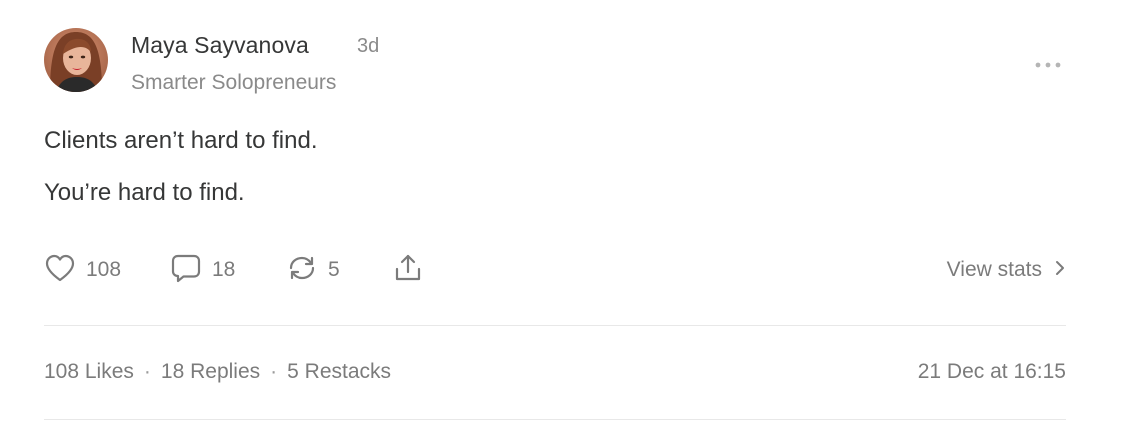 This screenshot has height=442, width=1132. I want to click on avatar, so click(76, 60).